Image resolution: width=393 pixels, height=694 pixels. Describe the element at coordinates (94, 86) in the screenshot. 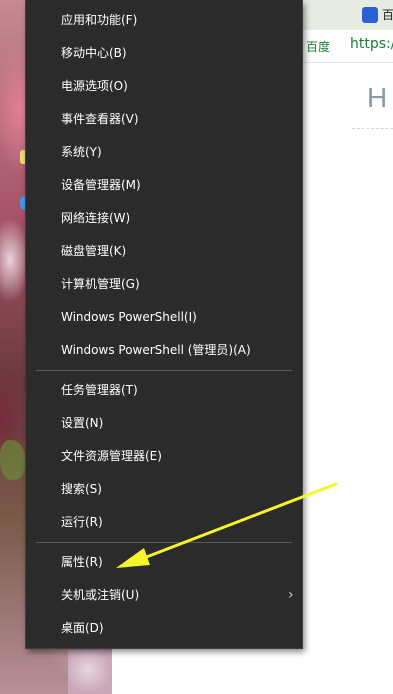

I see `menu-item-label: 电源选项(O)` at that location.